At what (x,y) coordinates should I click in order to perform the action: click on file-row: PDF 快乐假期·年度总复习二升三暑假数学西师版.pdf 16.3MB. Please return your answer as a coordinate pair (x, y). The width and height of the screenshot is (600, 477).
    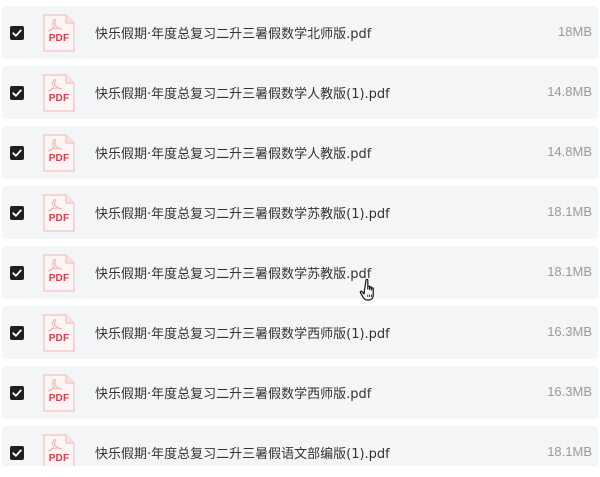
    Looking at the image, I should click on (300, 392).